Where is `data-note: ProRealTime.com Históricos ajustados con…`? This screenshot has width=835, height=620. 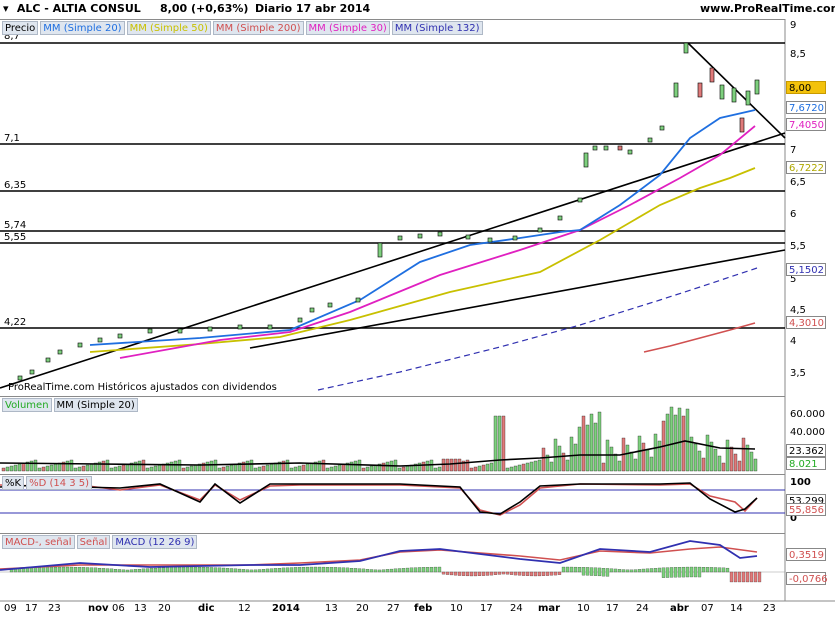
data-note: ProRealTime.com Históricos ajustados con… is located at coordinates (142, 387).